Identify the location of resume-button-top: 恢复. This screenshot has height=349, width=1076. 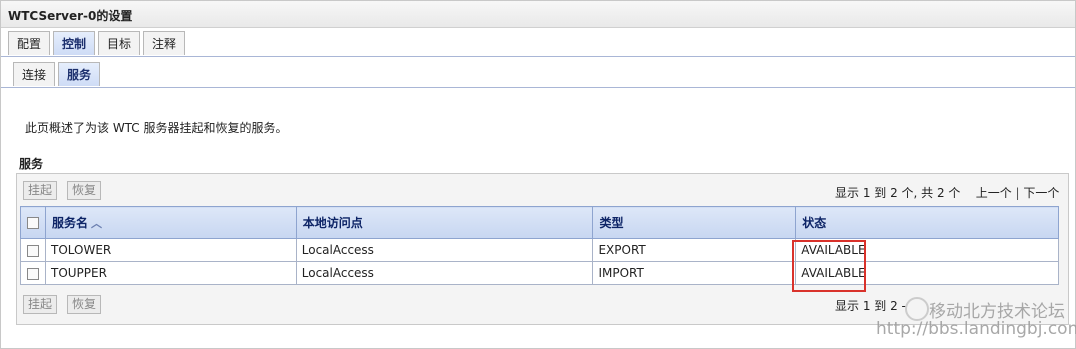
(84, 190).